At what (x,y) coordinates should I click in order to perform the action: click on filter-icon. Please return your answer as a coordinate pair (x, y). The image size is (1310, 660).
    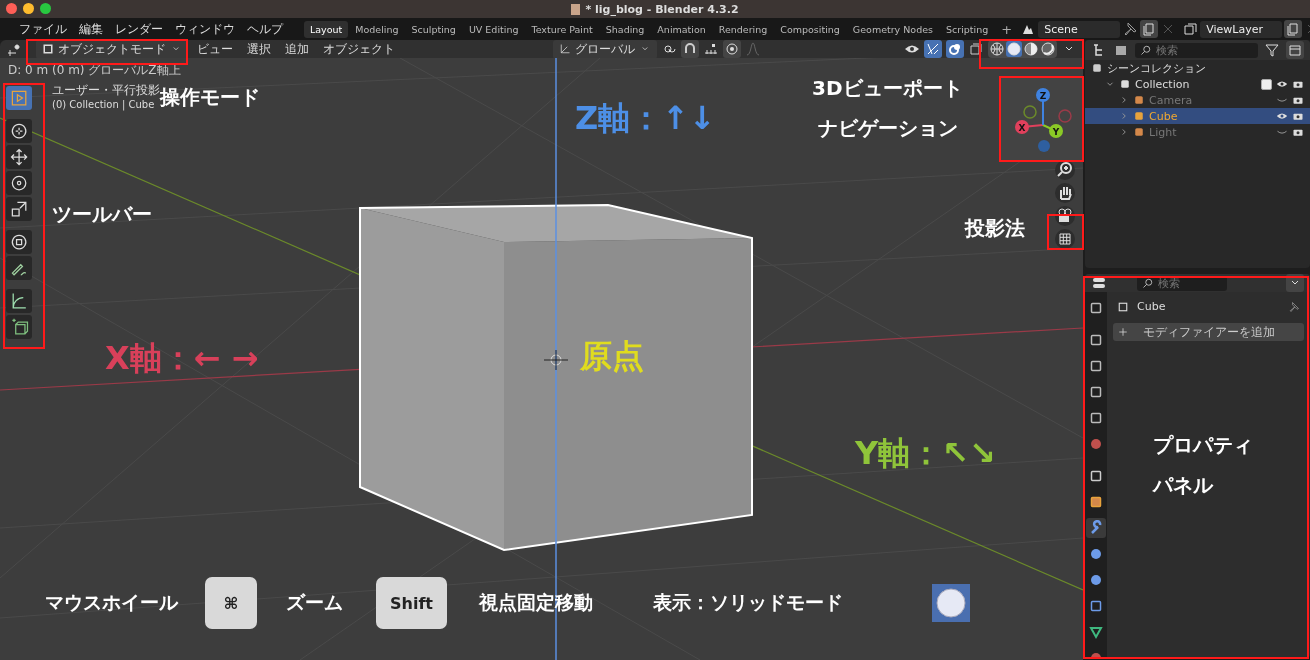
    Looking at the image, I should click on (1272, 50).